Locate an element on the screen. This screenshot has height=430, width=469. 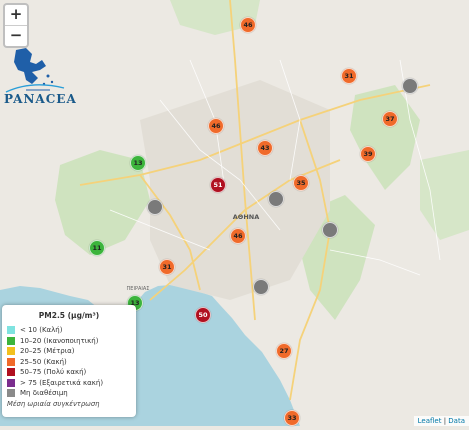
station-marker: 50 is located at coordinates (203, 315).